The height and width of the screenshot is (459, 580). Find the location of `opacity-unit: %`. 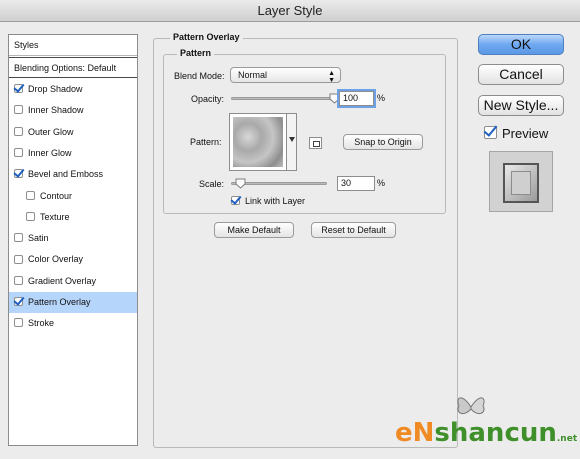

opacity-unit: % is located at coordinates (381, 98).